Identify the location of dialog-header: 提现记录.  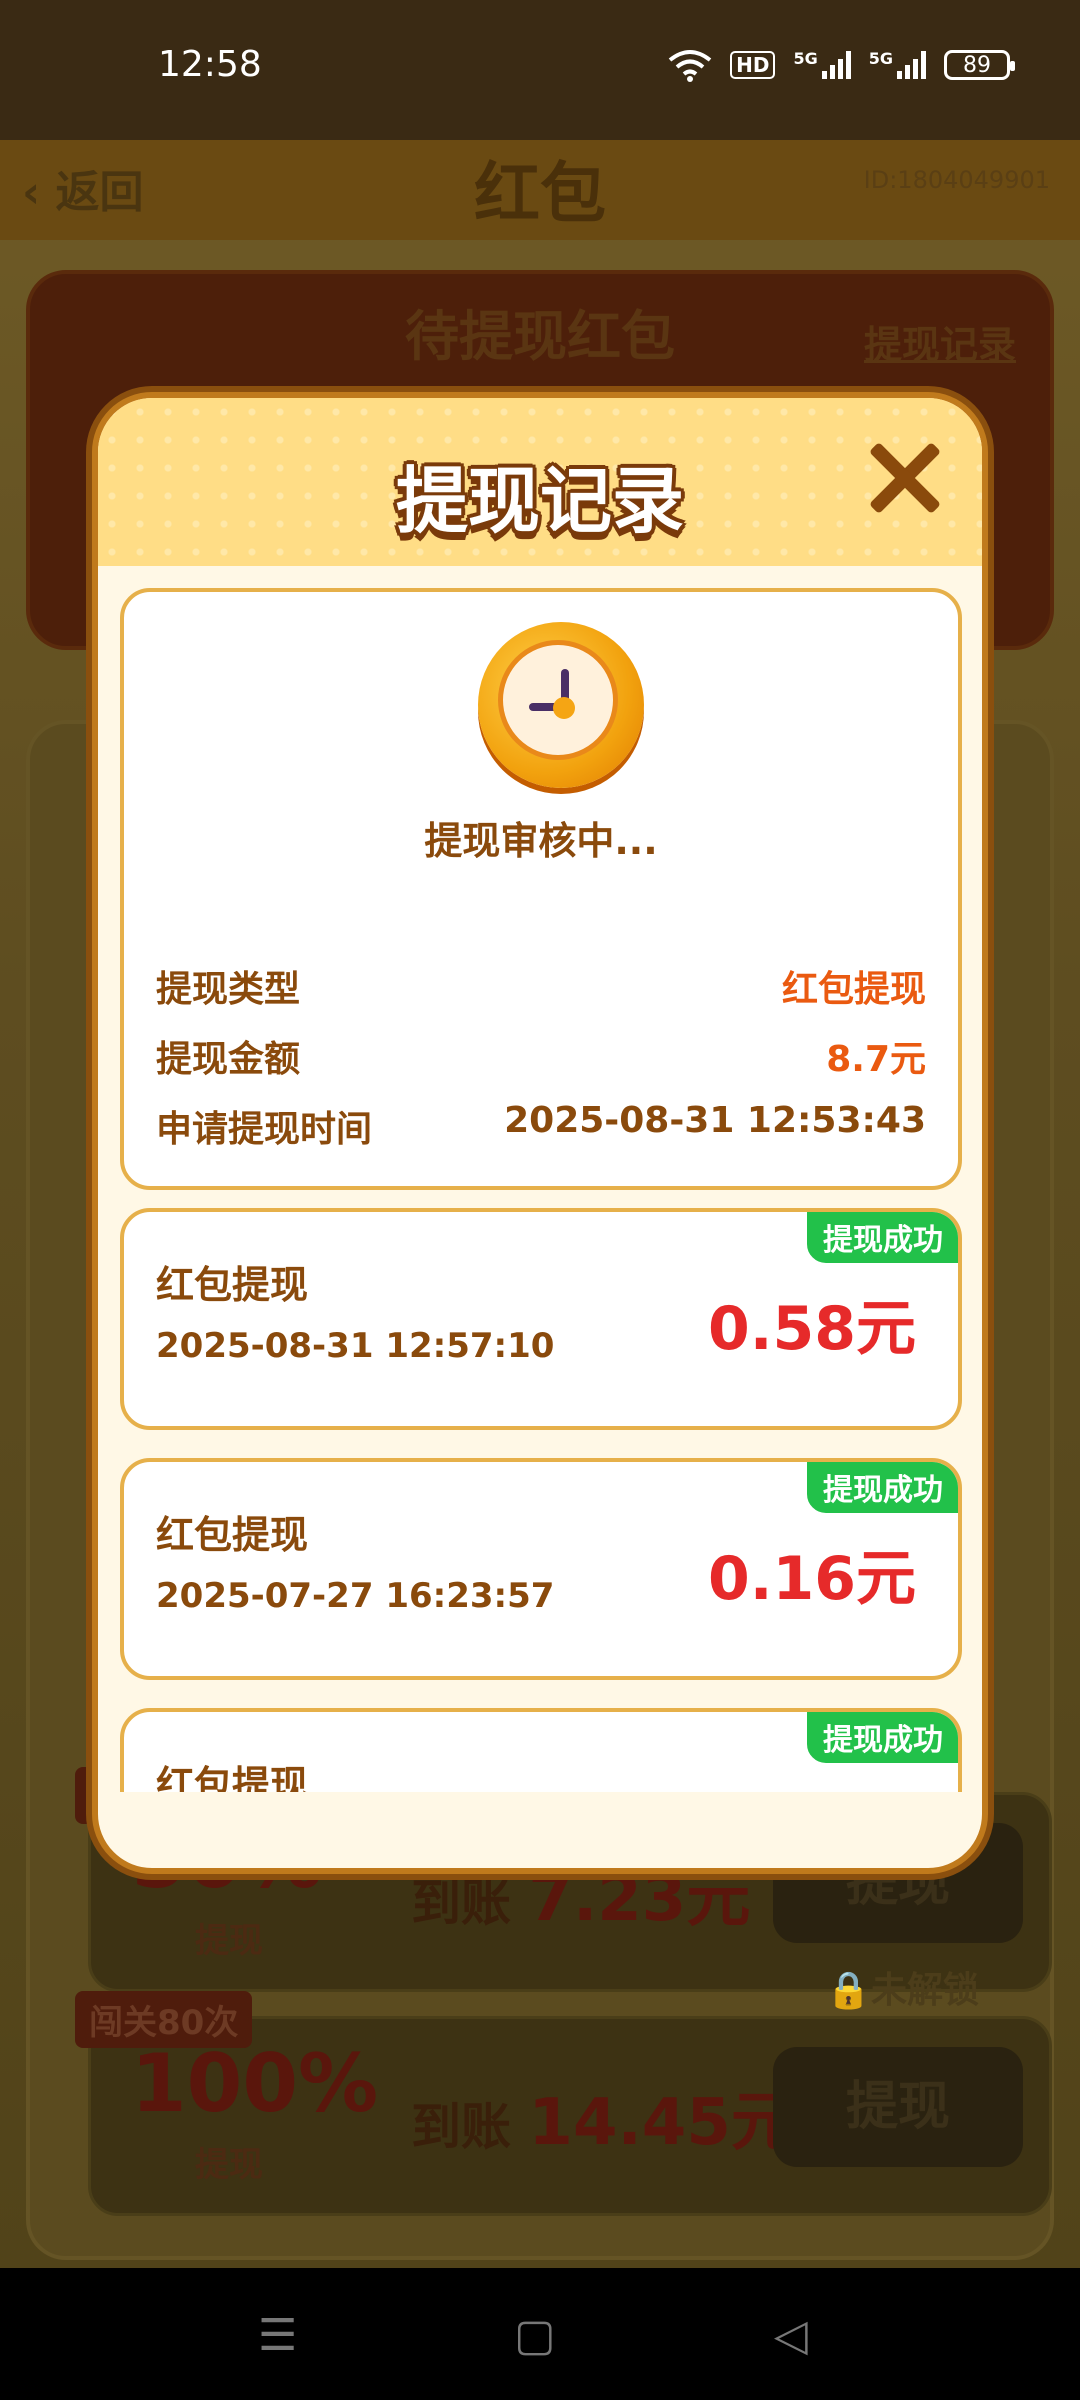
(540, 482).